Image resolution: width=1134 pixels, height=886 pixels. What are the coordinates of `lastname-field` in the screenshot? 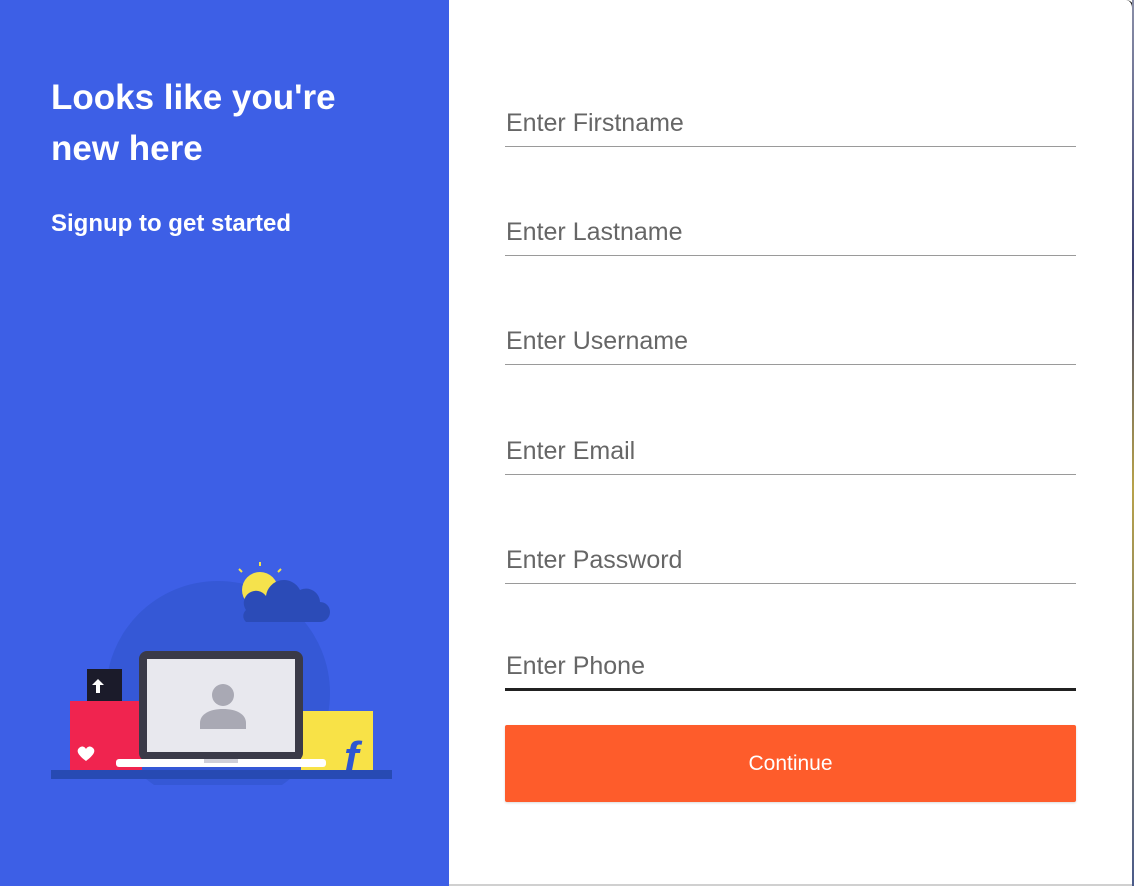 It's located at (790, 234).